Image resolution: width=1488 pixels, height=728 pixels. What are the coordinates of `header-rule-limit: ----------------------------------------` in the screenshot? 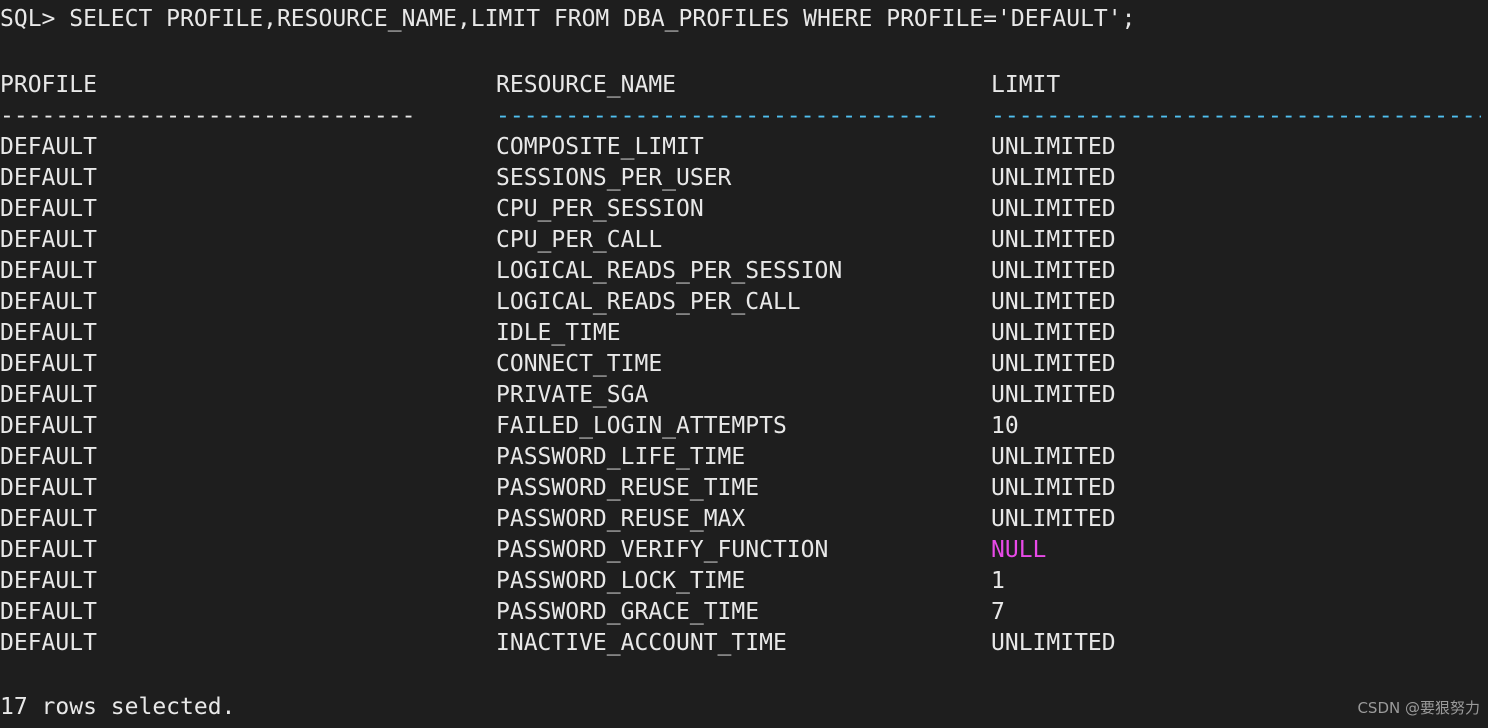 It's located at (1236, 116).